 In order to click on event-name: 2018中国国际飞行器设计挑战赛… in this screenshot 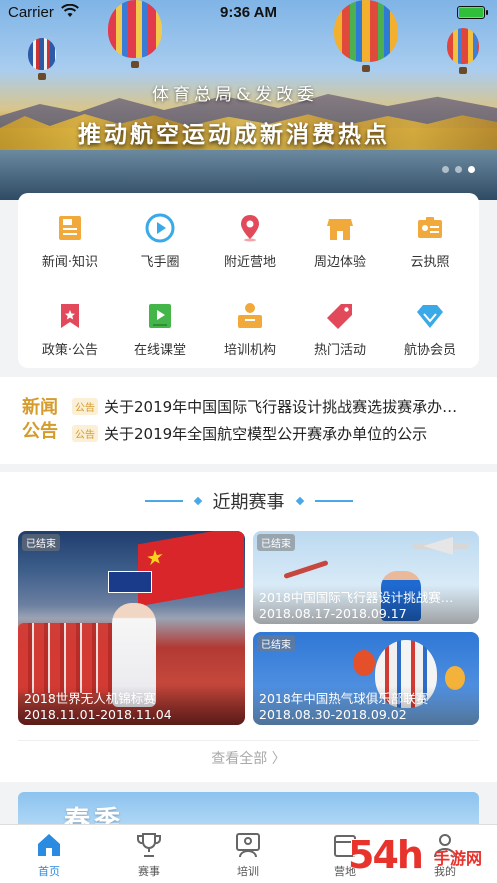, I will do `click(356, 597)`.